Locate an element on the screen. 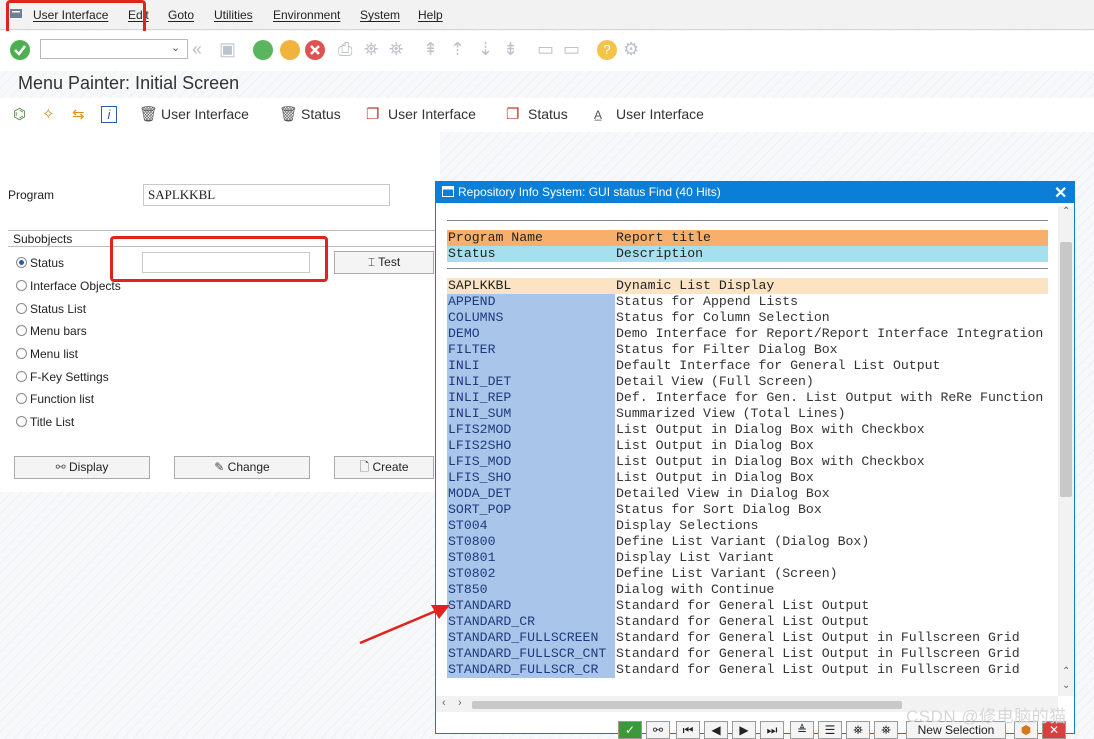  table-row: FILTER Status for Filter Dialog Box is located at coordinates (747, 350).